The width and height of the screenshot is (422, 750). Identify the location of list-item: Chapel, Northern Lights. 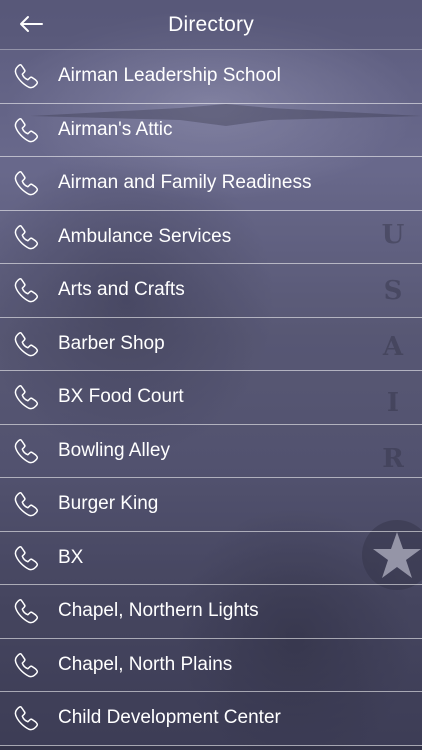
(211, 612).